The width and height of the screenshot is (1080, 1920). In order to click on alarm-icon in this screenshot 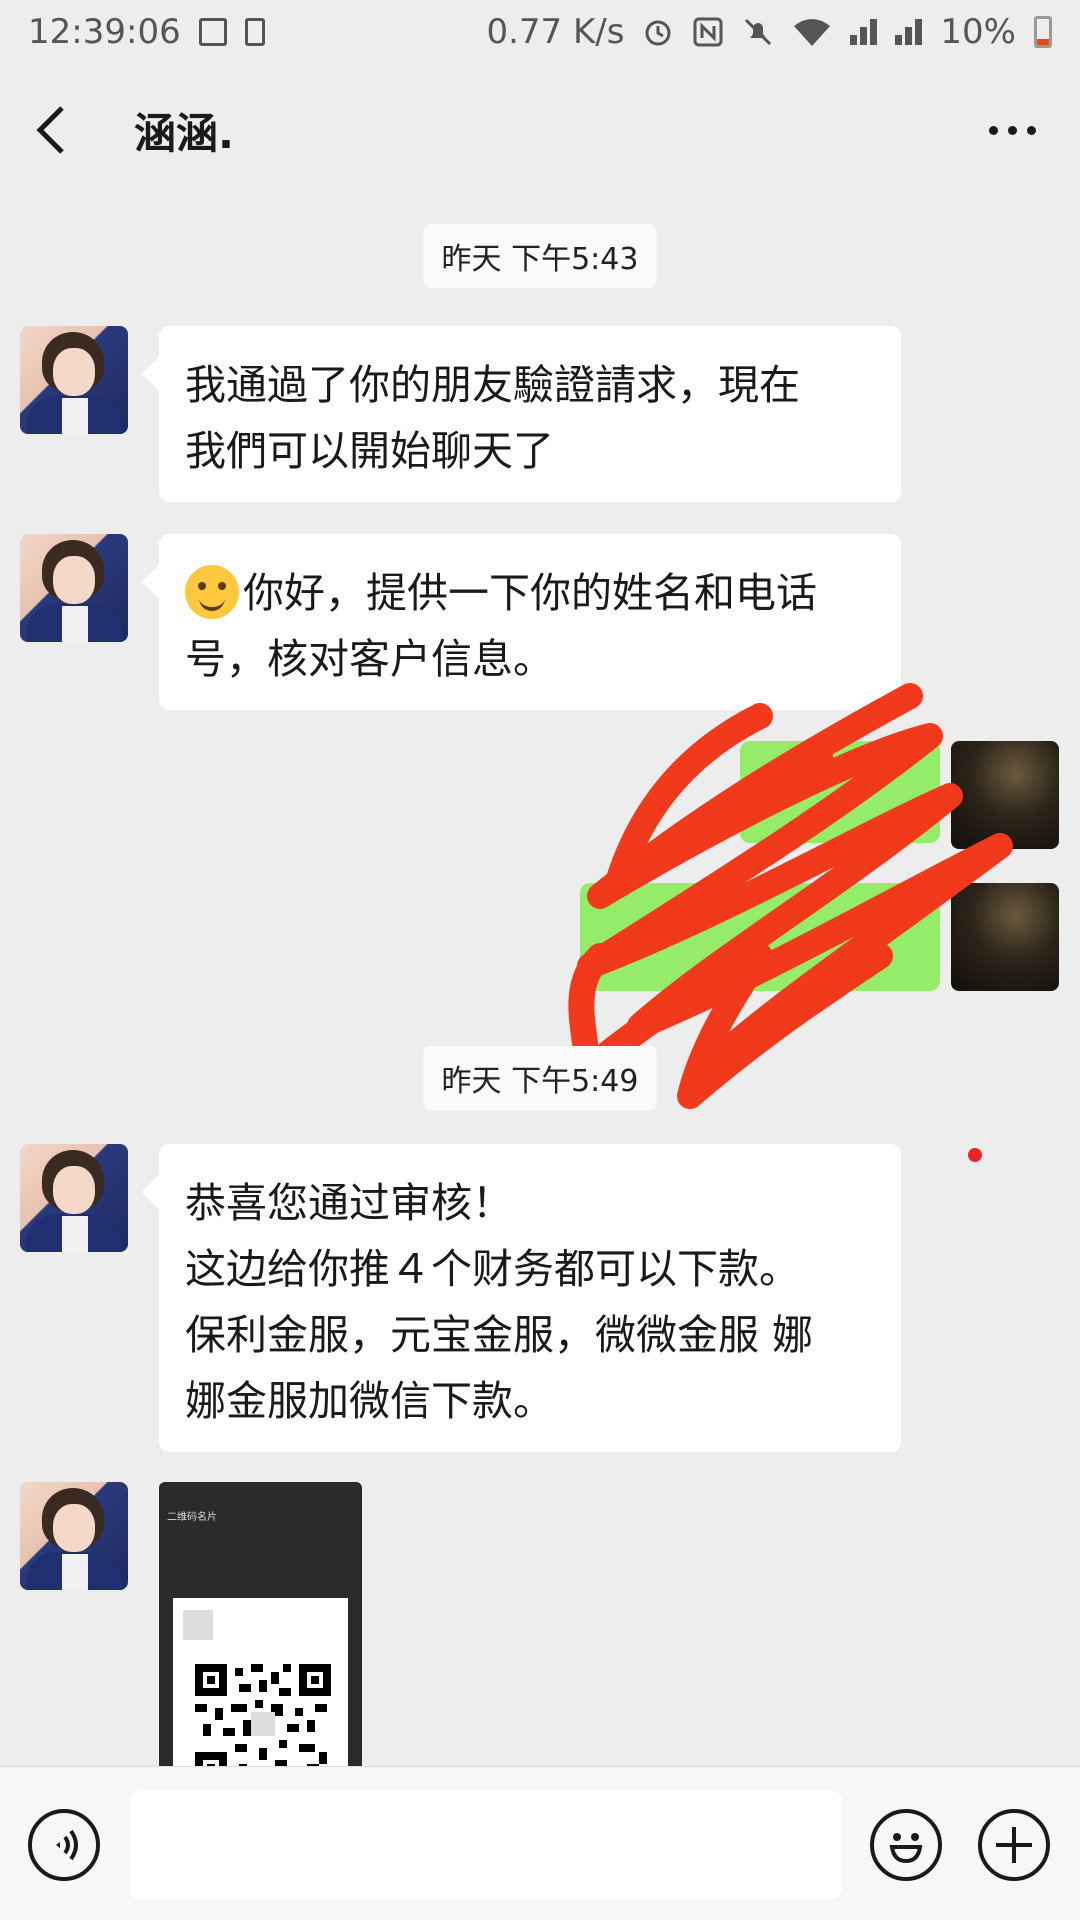, I will do `click(658, 32)`.